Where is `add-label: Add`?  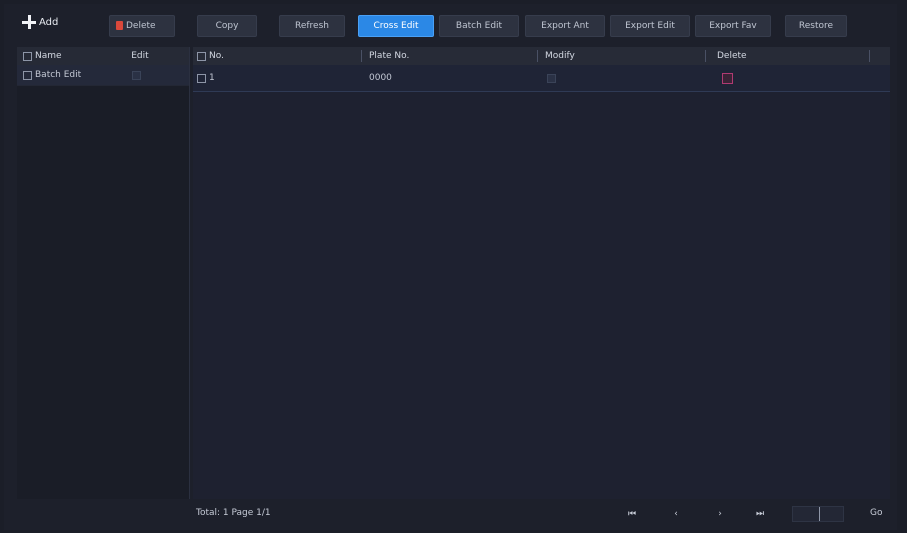
add-label: Add is located at coordinates (49, 22).